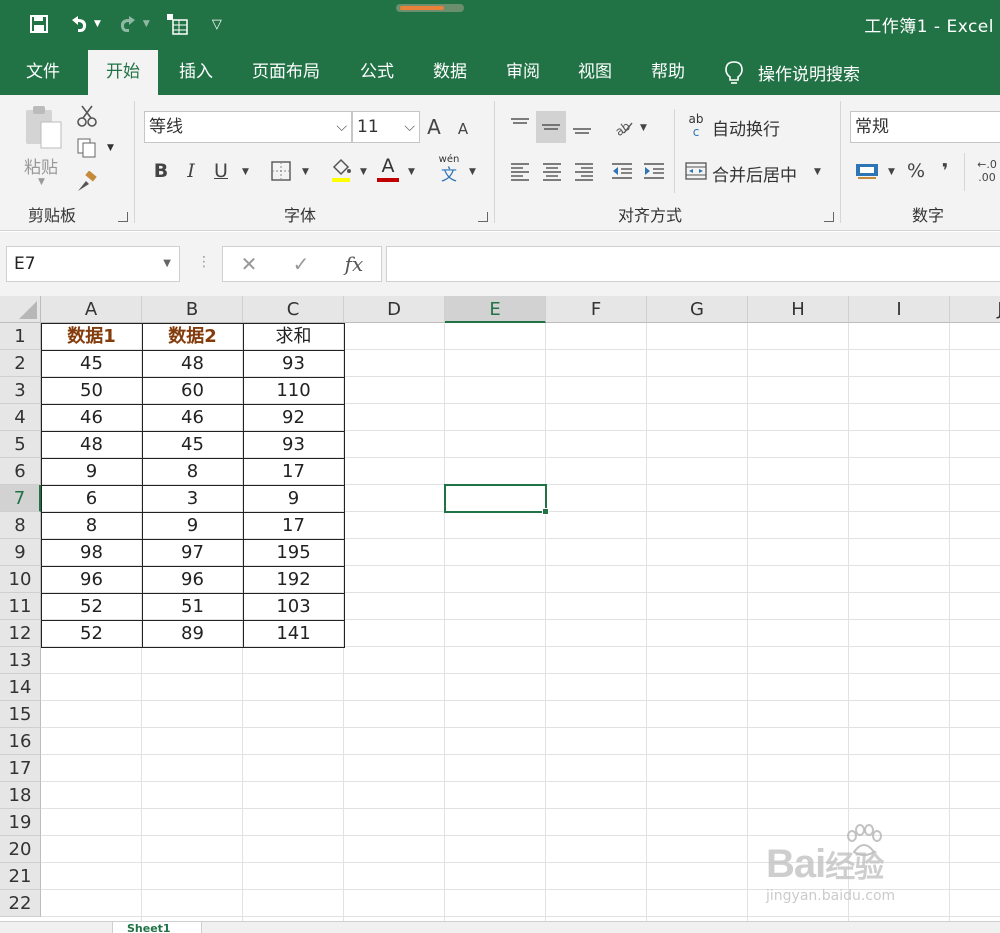 Image resolution: width=1000 pixels, height=933 pixels. I want to click on increase-decimal-icon: ←.0 .00, so click(986, 171).